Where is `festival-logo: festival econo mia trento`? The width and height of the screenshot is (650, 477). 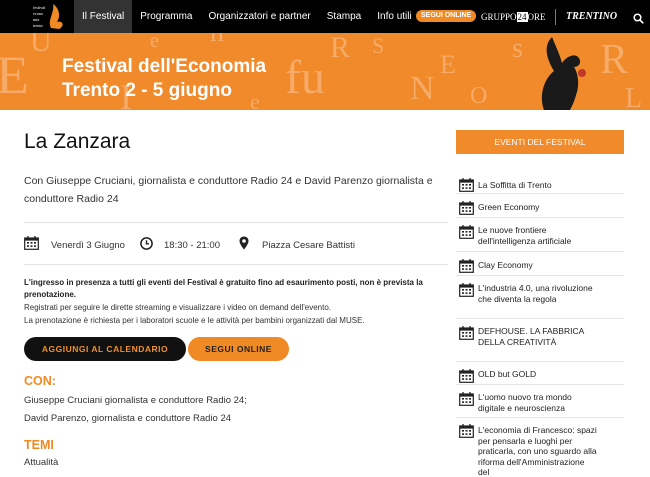
festival-logo: festival econo mia trento is located at coordinates (51, 16).